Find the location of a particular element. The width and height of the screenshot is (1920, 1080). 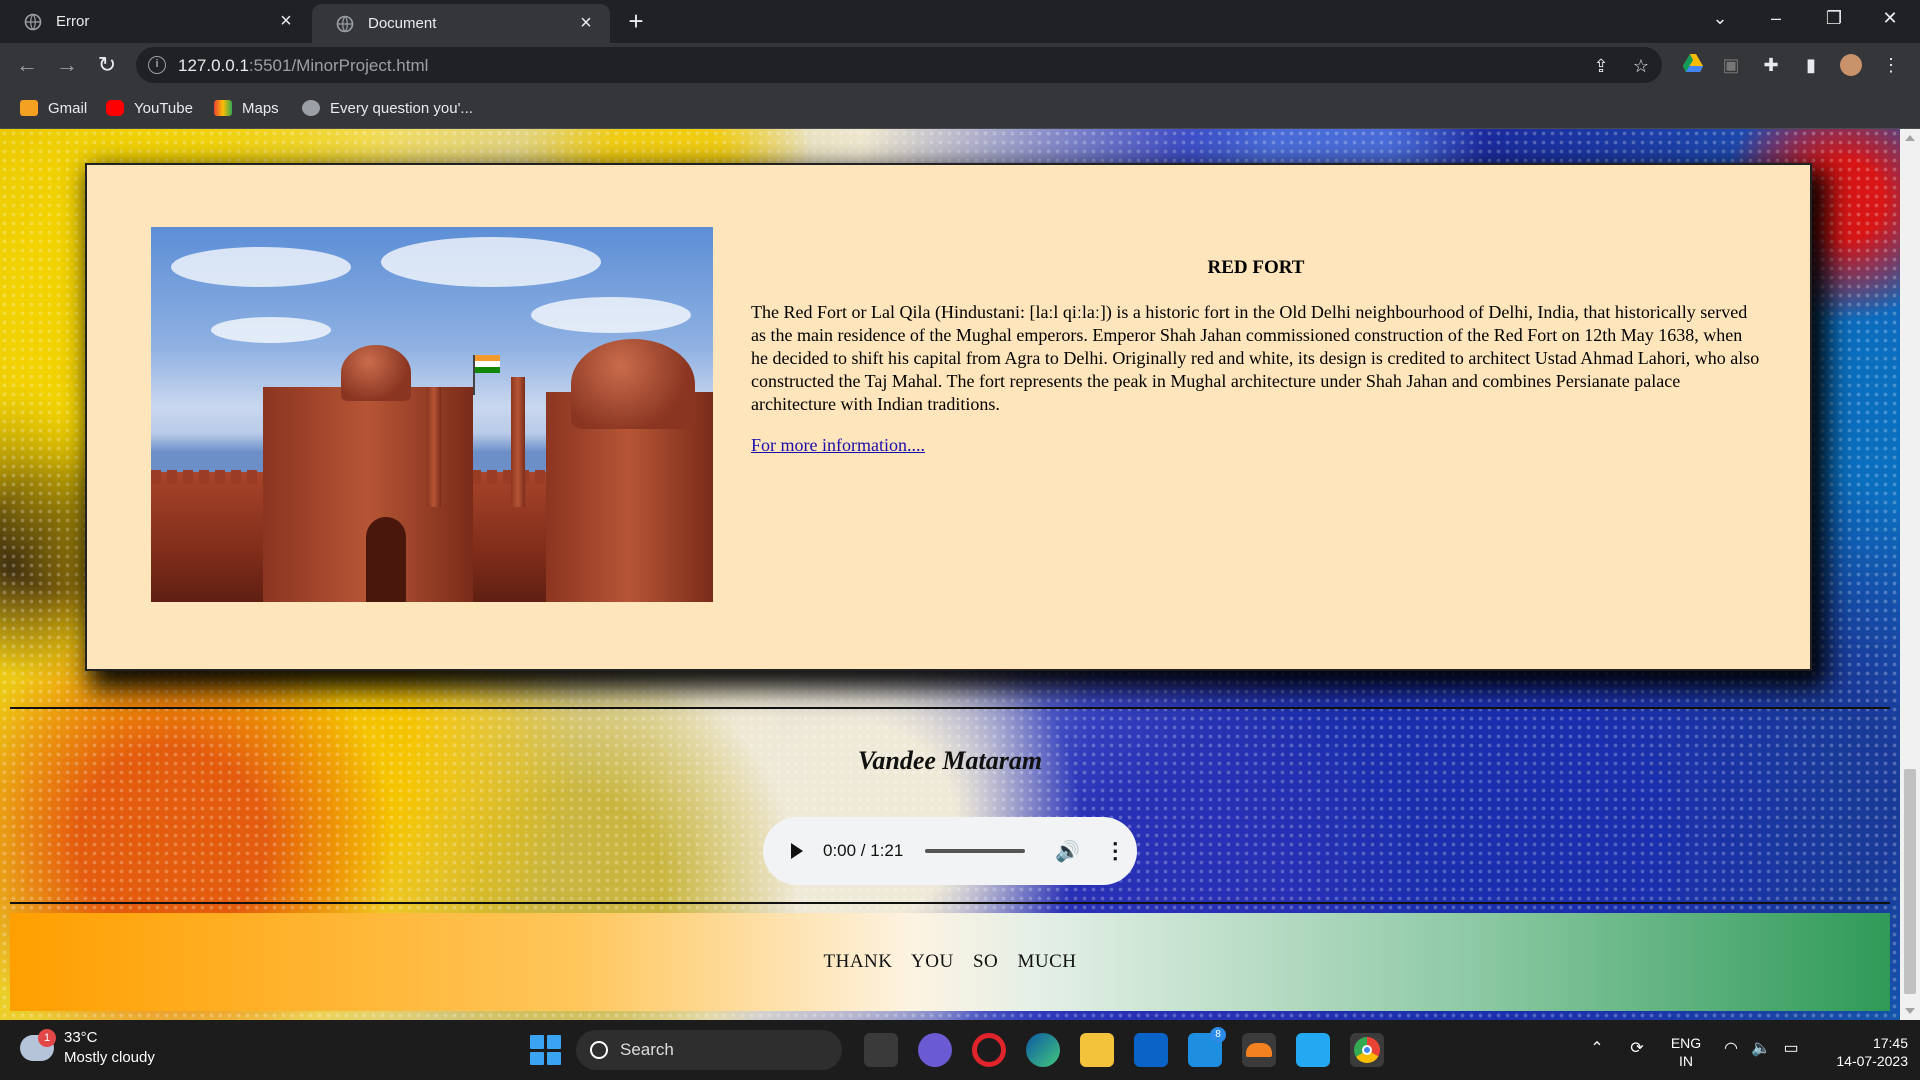

url-text: 127.0.0.1:5501/MinorProject.html is located at coordinates (303, 65).